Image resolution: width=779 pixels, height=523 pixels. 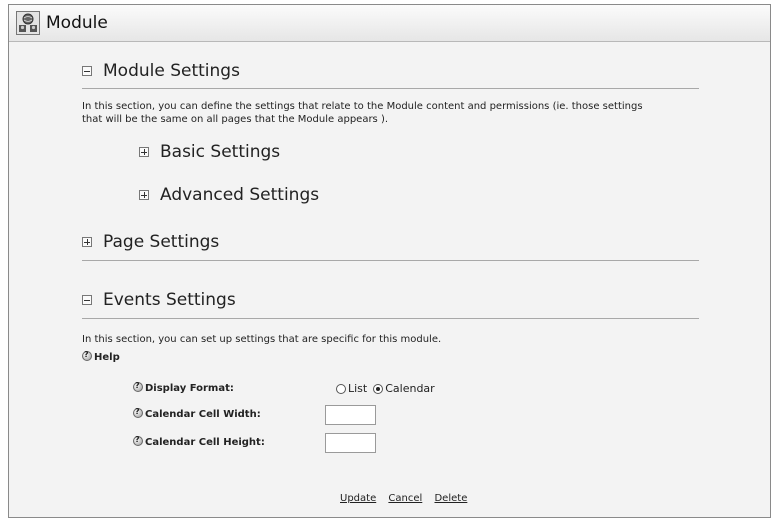 I want to click on delete-link: Delete, so click(x=450, y=498).